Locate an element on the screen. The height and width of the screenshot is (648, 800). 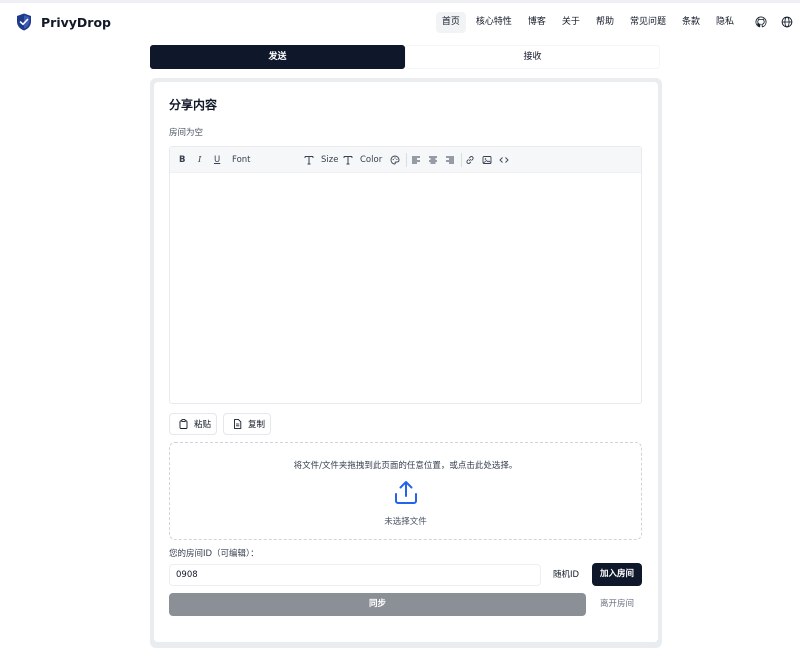
nav-item-about: 关于 is located at coordinates (571, 22).